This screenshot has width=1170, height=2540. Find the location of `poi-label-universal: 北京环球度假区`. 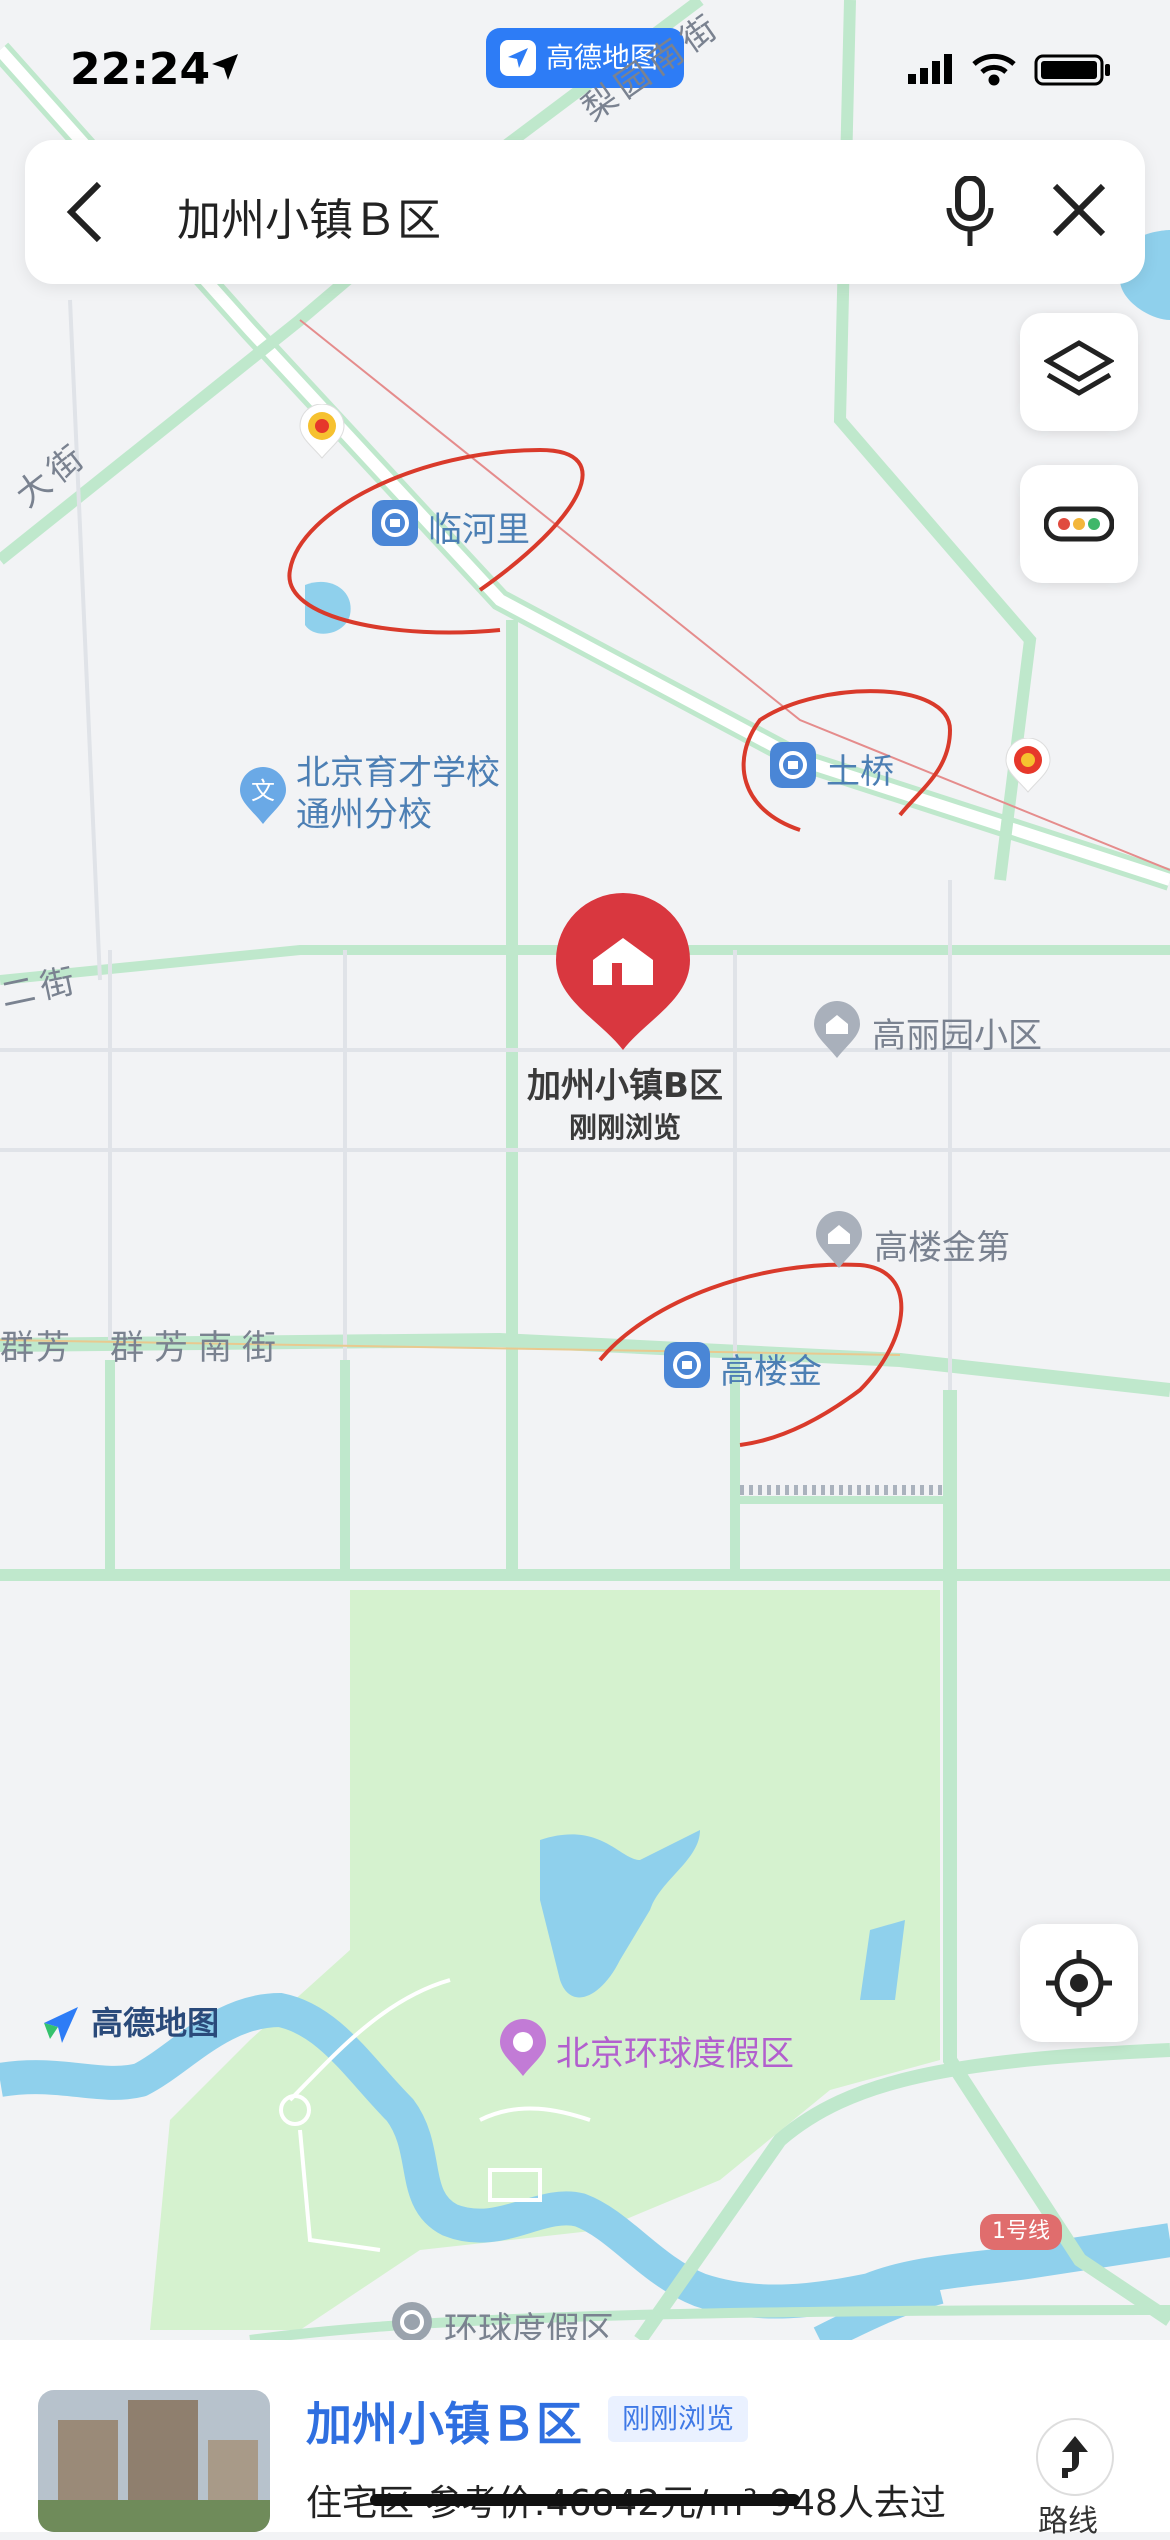

poi-label-universal: 北京环球度假区 is located at coordinates (675, 2050).